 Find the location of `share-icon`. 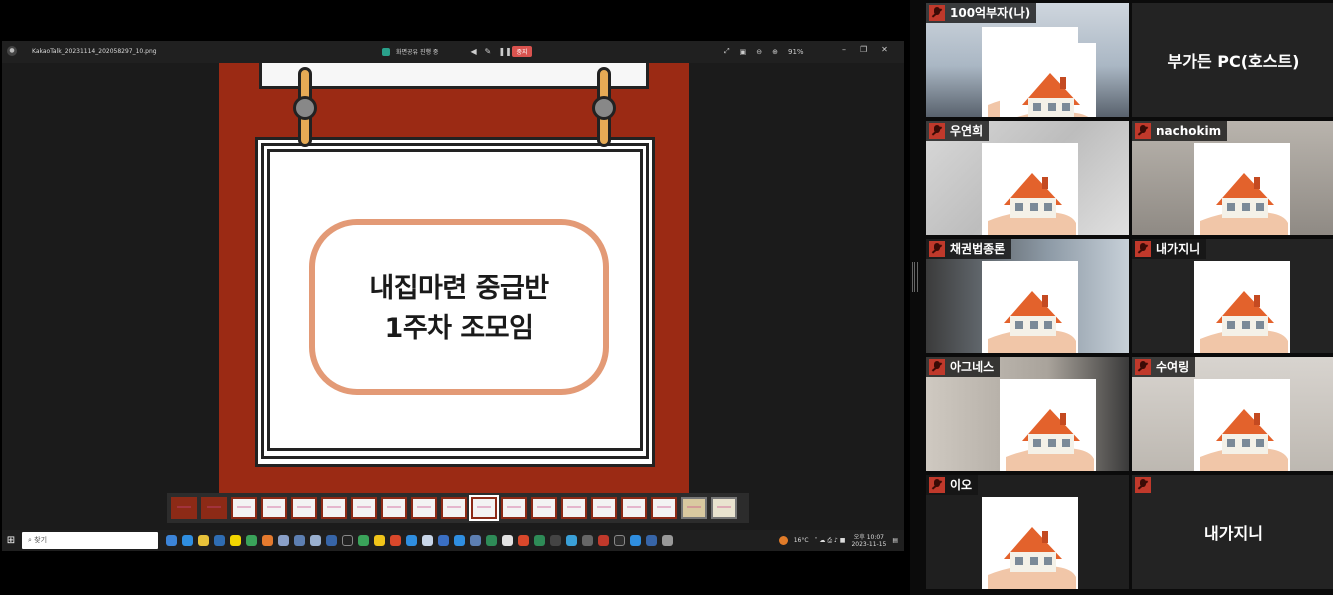

share-icon is located at coordinates (386, 51).